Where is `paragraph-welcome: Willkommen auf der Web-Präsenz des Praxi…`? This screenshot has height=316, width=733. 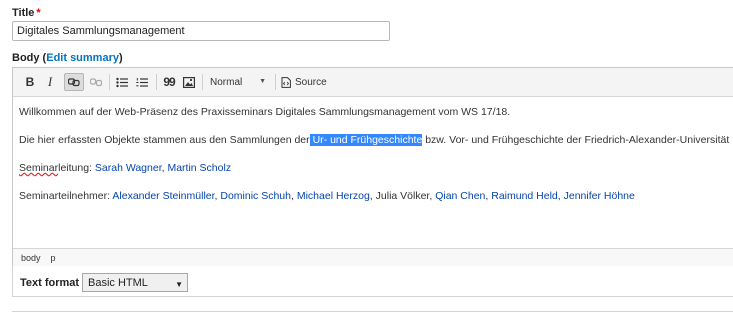
paragraph-welcome: Willkommen auf der Web-Präsenz des Praxi… is located at coordinates (265, 112).